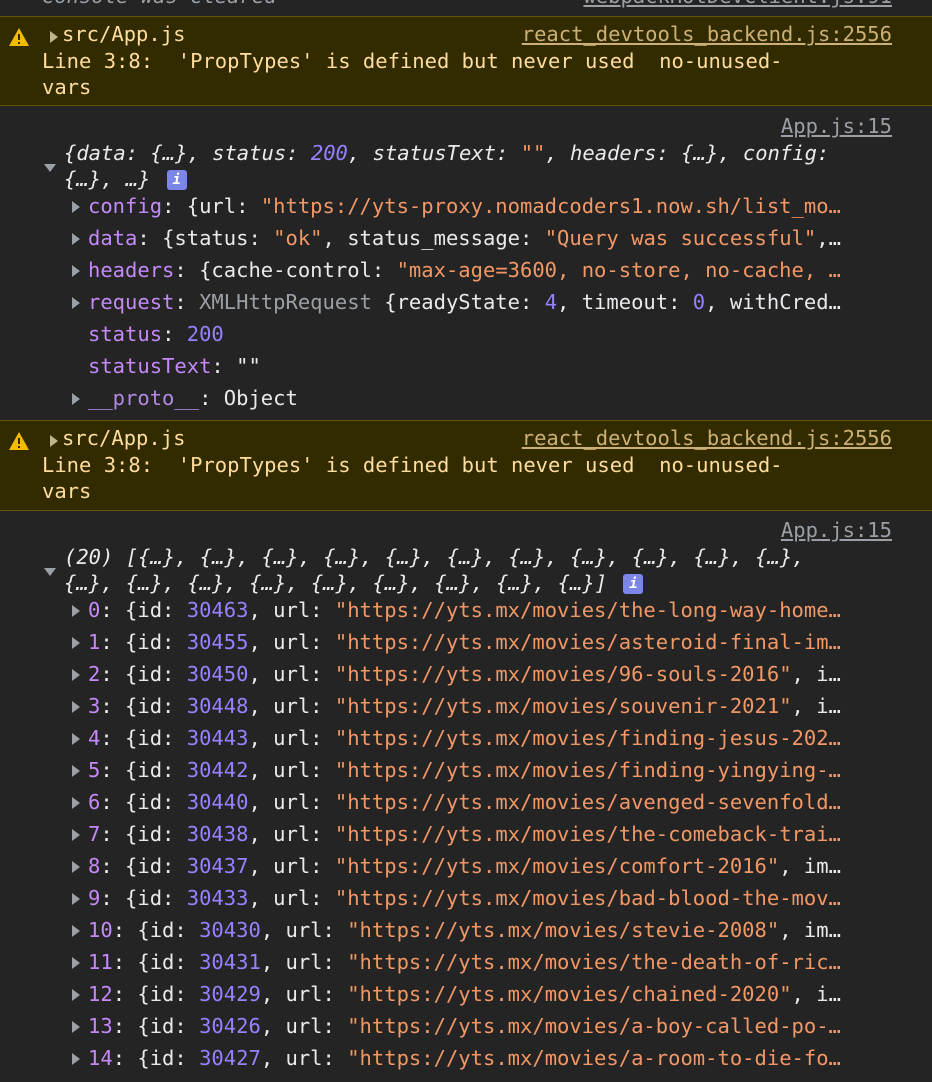  Describe the element at coordinates (737, 4) in the screenshot. I see `console-cleared-source-link: webpackHotDevClient.js:91` at that location.